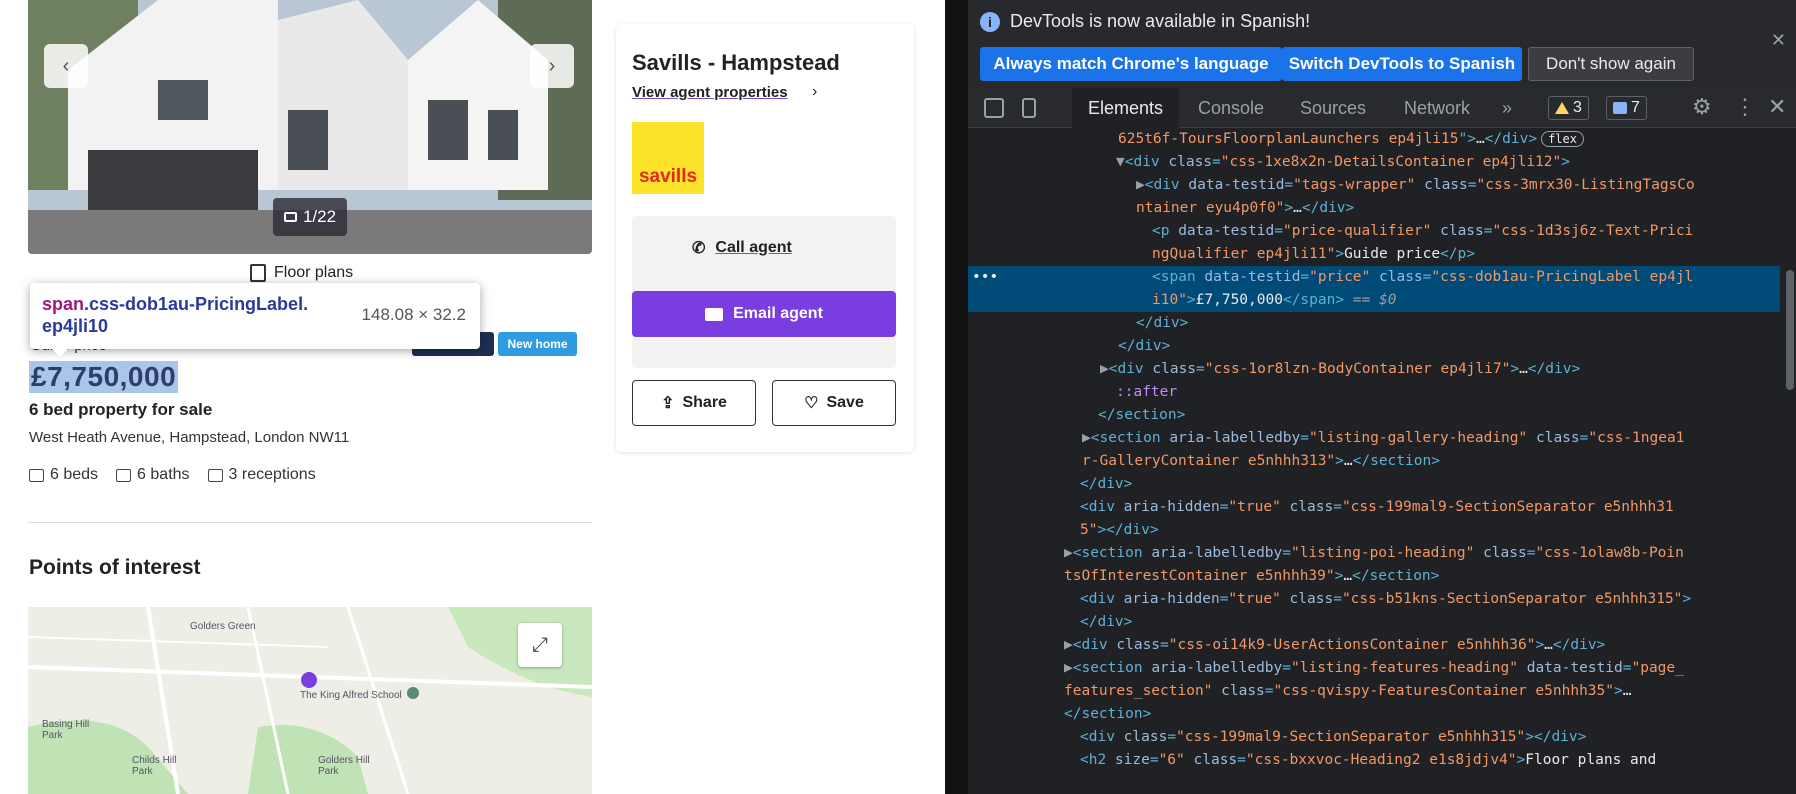  What do you see at coordinates (1374, 392) in the screenshot?
I see `dom-node: ::after` at bounding box center [1374, 392].